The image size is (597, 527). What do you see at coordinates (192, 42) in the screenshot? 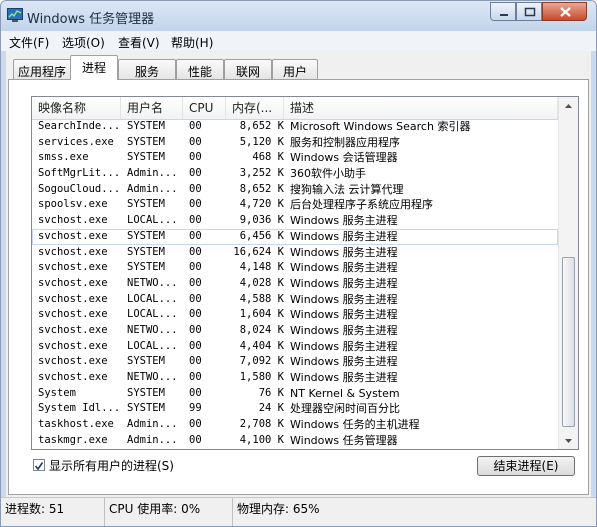
I see `menu-help: 帮助(H)` at bounding box center [192, 42].